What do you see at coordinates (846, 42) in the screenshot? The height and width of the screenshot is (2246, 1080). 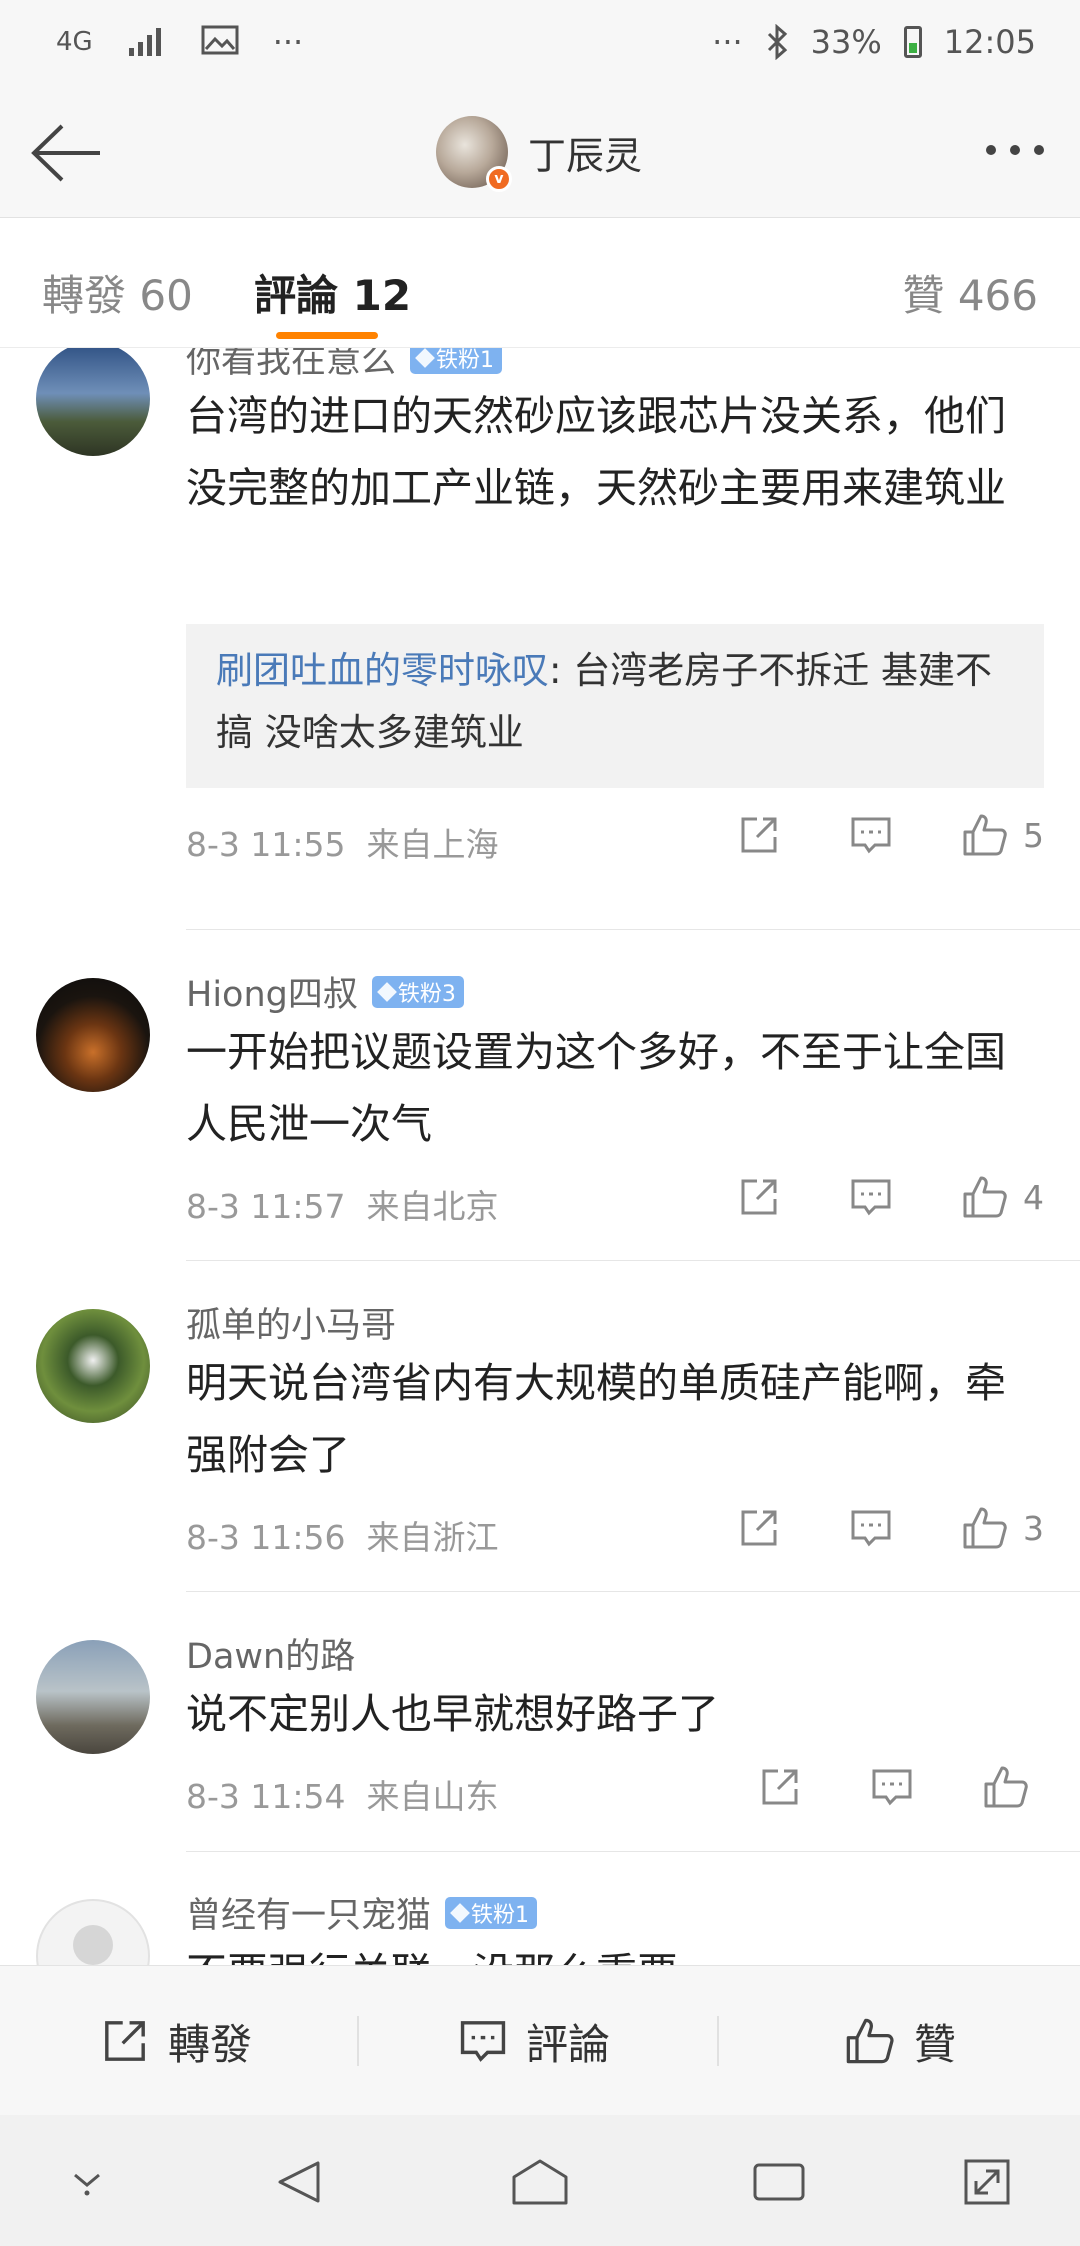 I see `battery-percent: 33%` at bounding box center [846, 42].